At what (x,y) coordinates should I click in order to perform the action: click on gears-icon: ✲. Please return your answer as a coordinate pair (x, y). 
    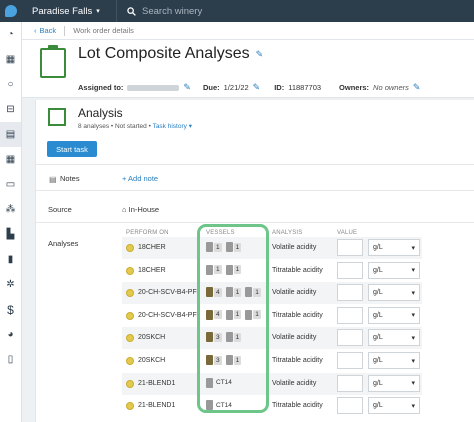
    Looking at the image, I should click on (10, 284).